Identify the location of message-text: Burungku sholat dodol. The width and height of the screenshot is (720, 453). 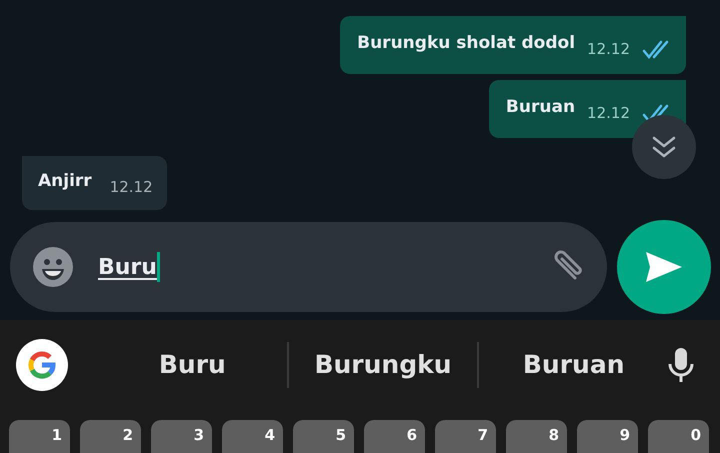
(466, 43).